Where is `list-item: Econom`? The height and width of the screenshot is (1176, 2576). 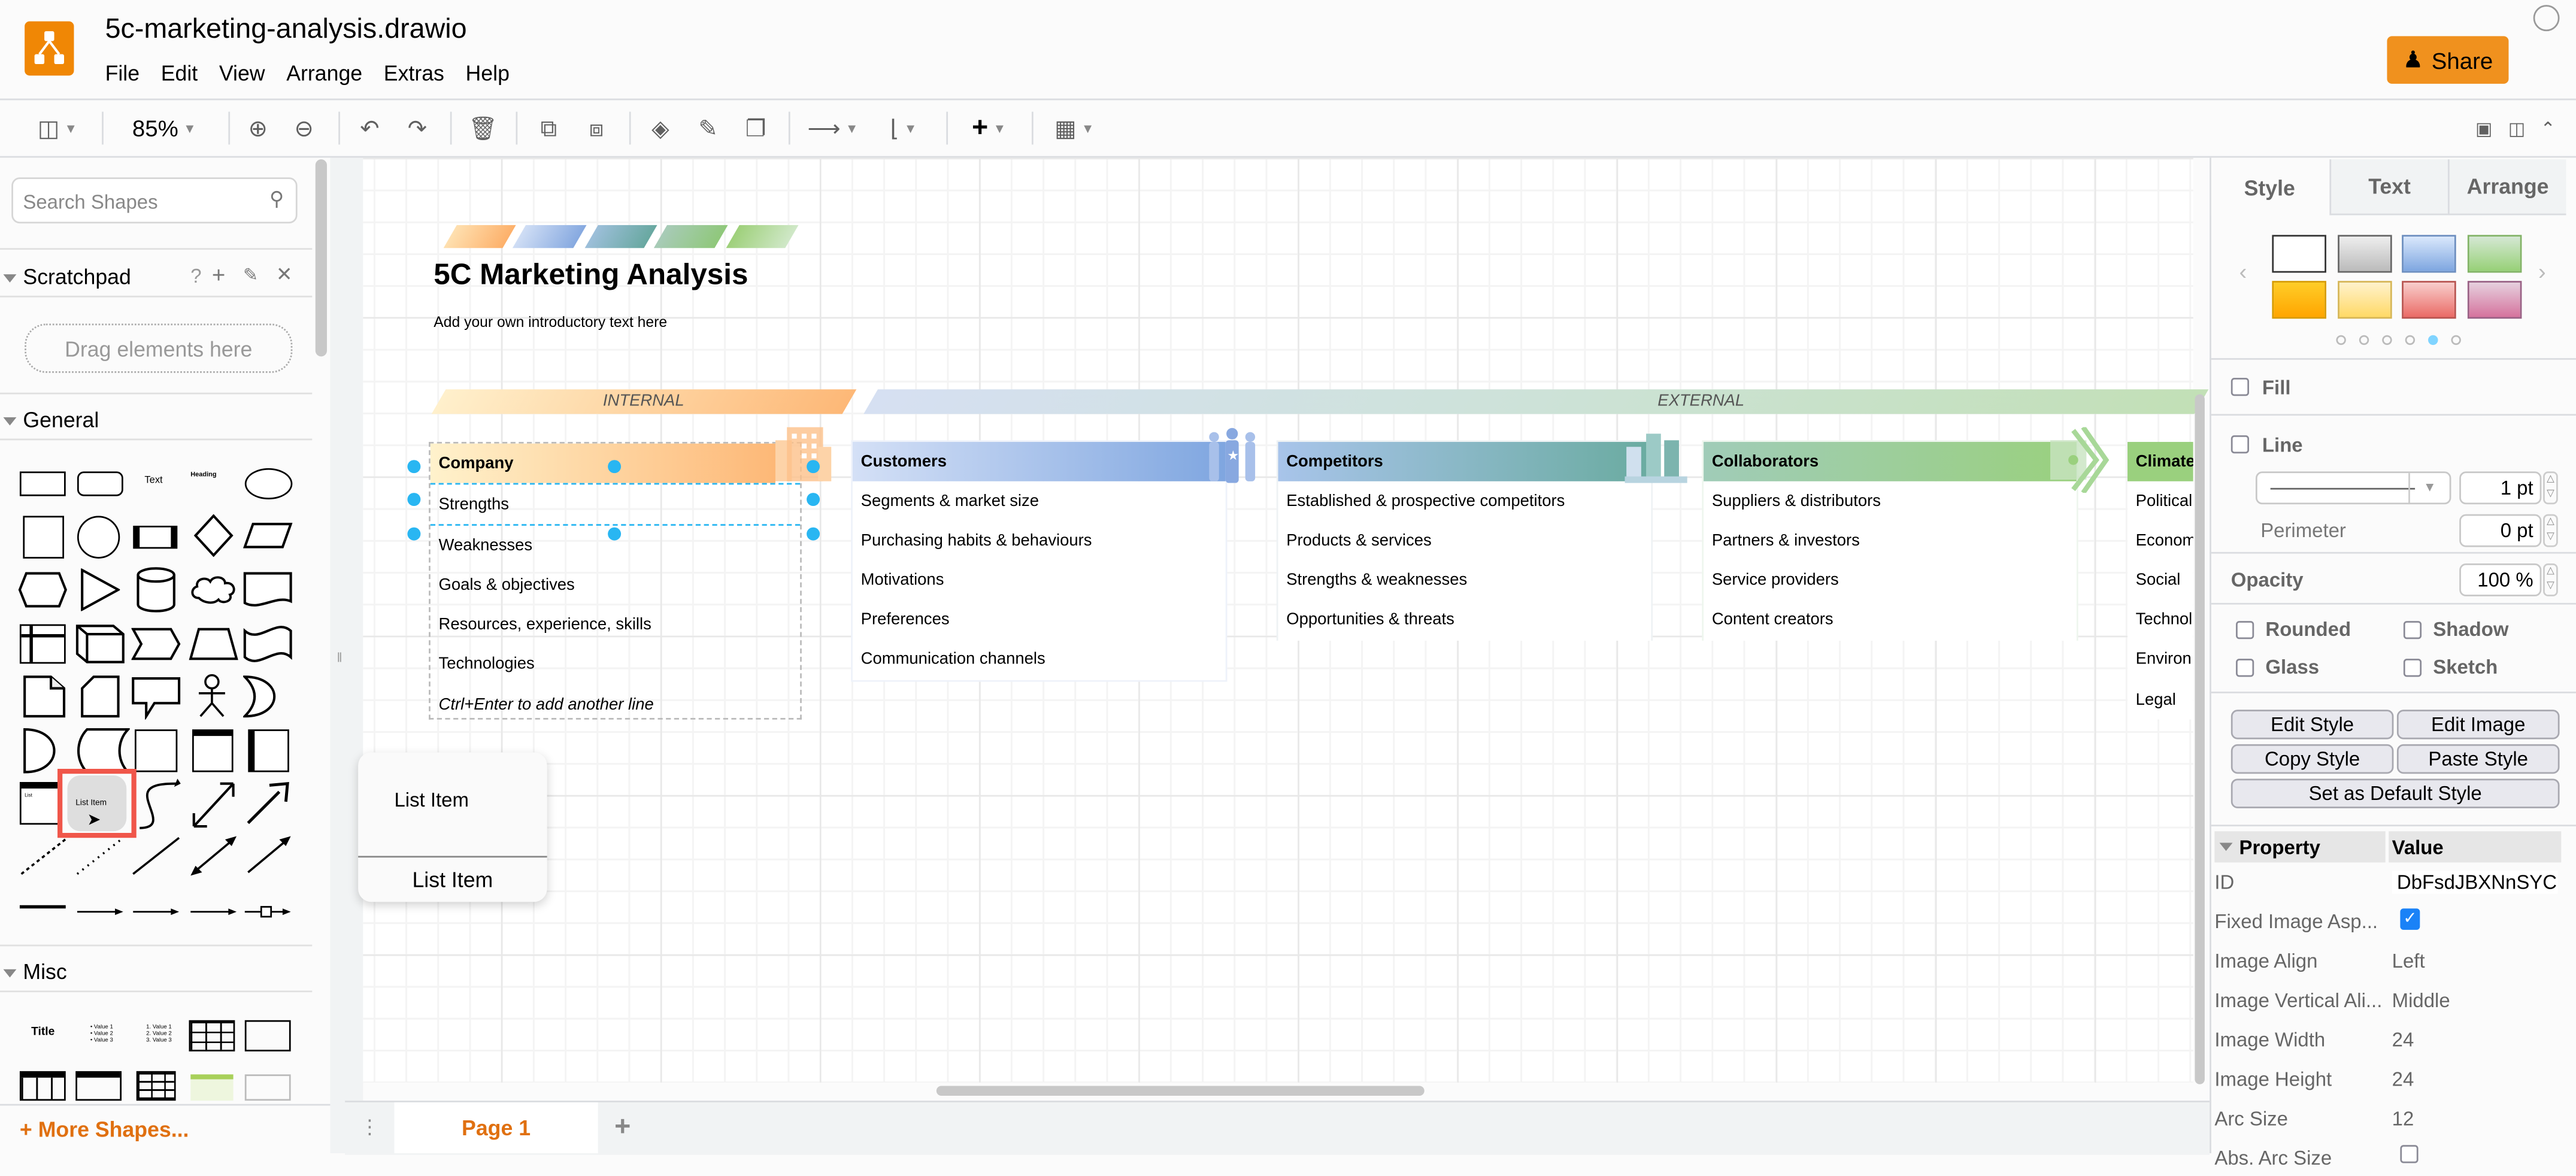
list-item: Econom is located at coordinates (2160, 540).